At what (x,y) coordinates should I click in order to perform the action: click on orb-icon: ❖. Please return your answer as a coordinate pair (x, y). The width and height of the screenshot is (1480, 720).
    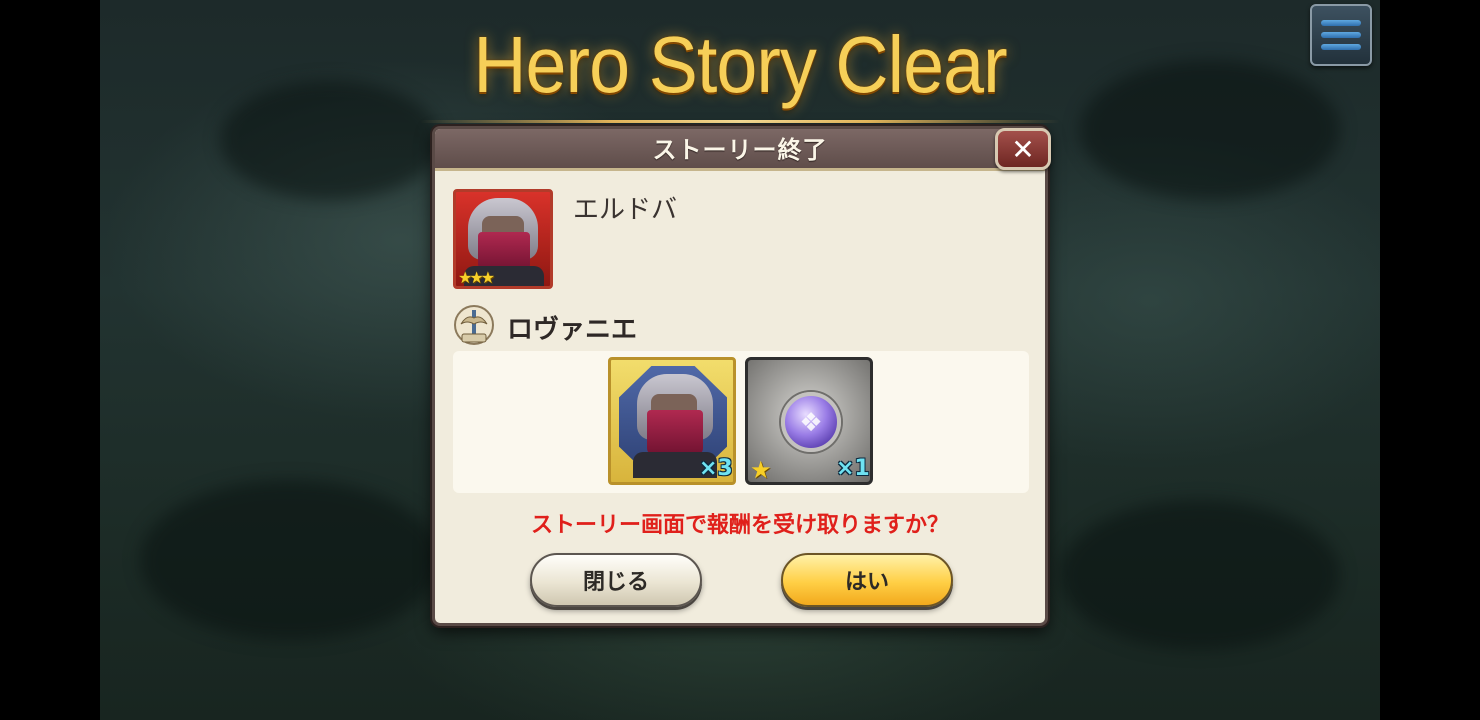
    Looking at the image, I should click on (811, 422).